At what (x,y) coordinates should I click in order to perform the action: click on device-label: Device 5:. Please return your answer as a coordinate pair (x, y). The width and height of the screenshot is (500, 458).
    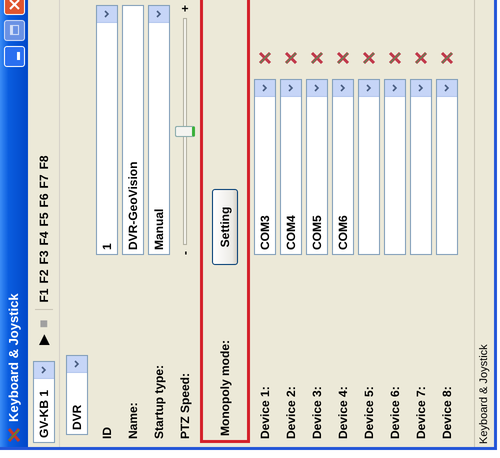
    Looking at the image, I should click on (369, 412).